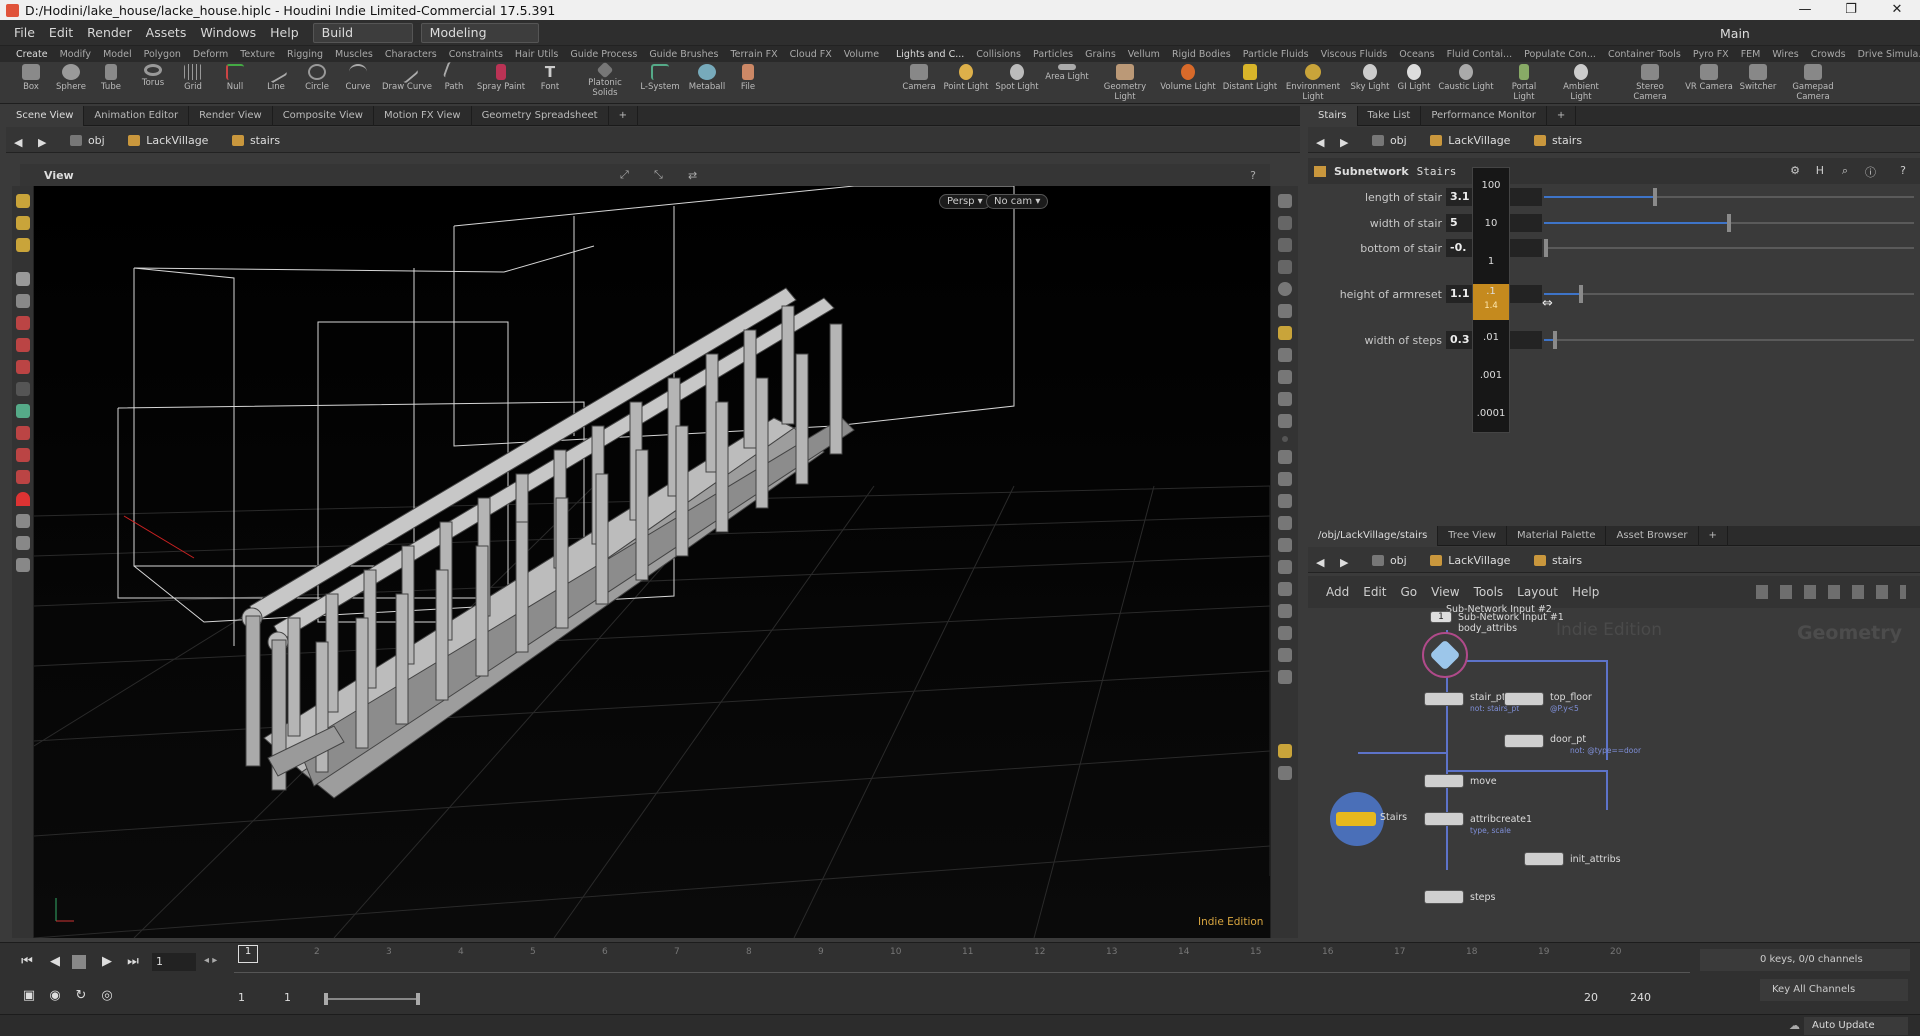 This screenshot has height=1036, width=1920. Describe the element at coordinates (276, 76) in the screenshot. I see `tool-line: Line` at that location.